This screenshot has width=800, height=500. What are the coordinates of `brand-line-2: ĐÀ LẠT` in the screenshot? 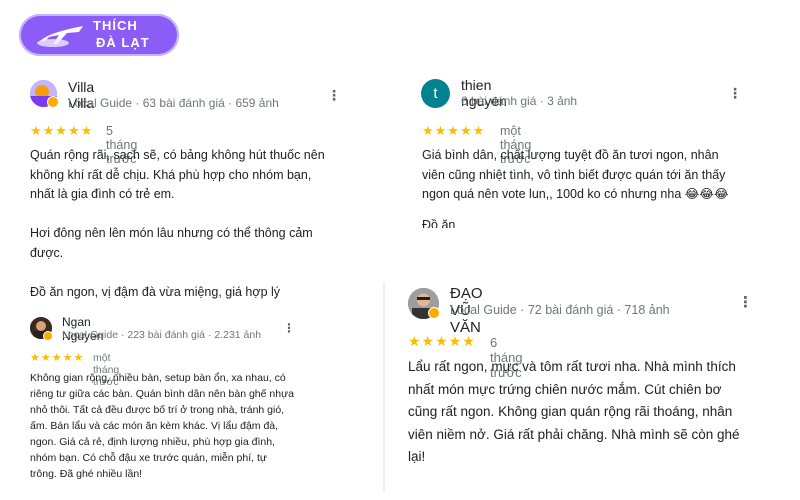 It's located at (123, 42).